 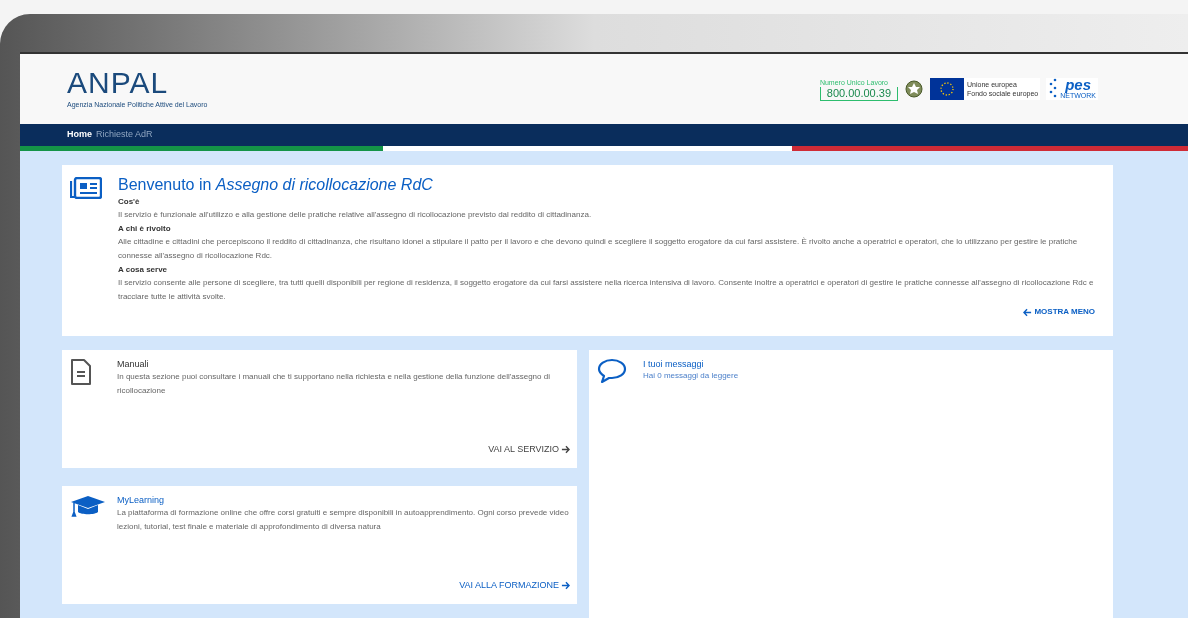 I want to click on card-link: VAI ALLA FORMAZIONE, so click(x=514, y=585).